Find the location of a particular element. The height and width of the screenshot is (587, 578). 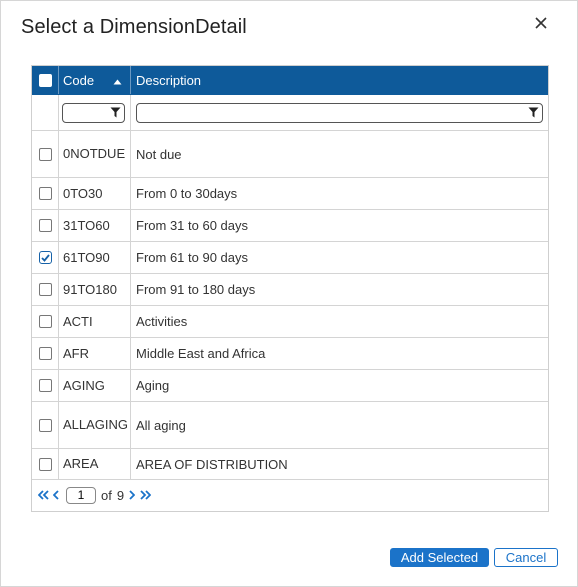

description-cell: AREA OF DISTRIBUTION is located at coordinates (339, 464).